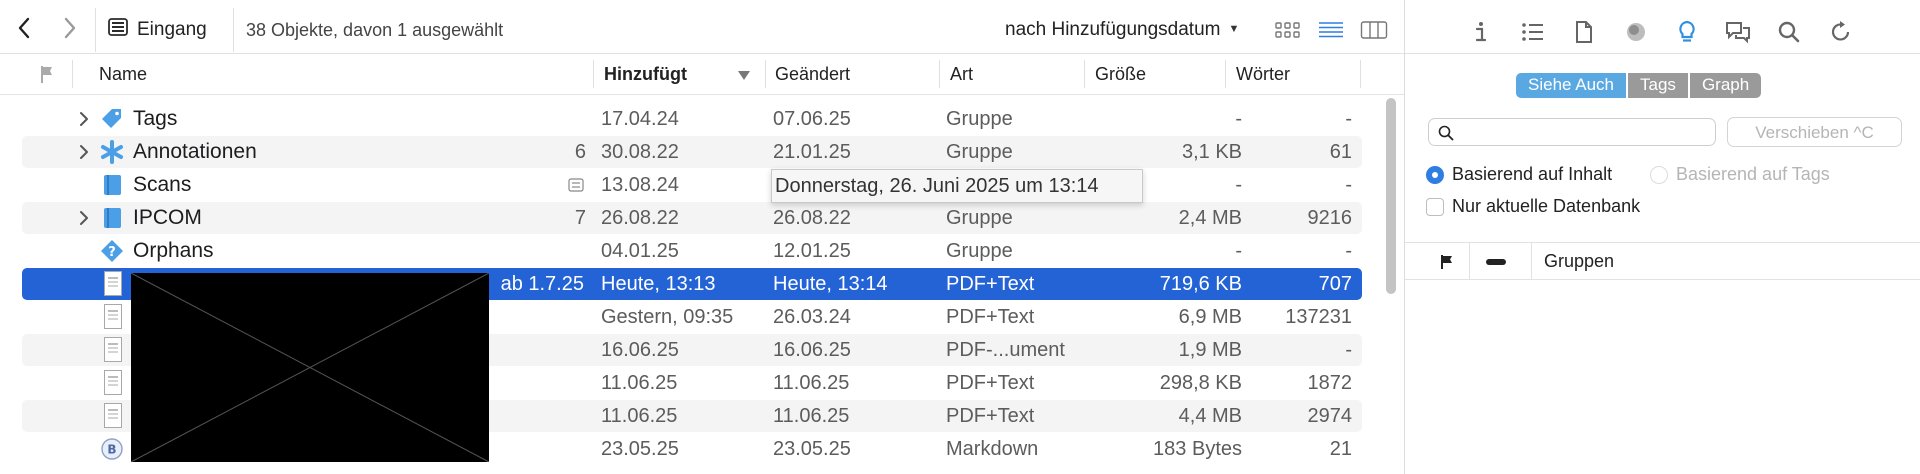  I want to click on row-added: 13.08.24, so click(640, 185).